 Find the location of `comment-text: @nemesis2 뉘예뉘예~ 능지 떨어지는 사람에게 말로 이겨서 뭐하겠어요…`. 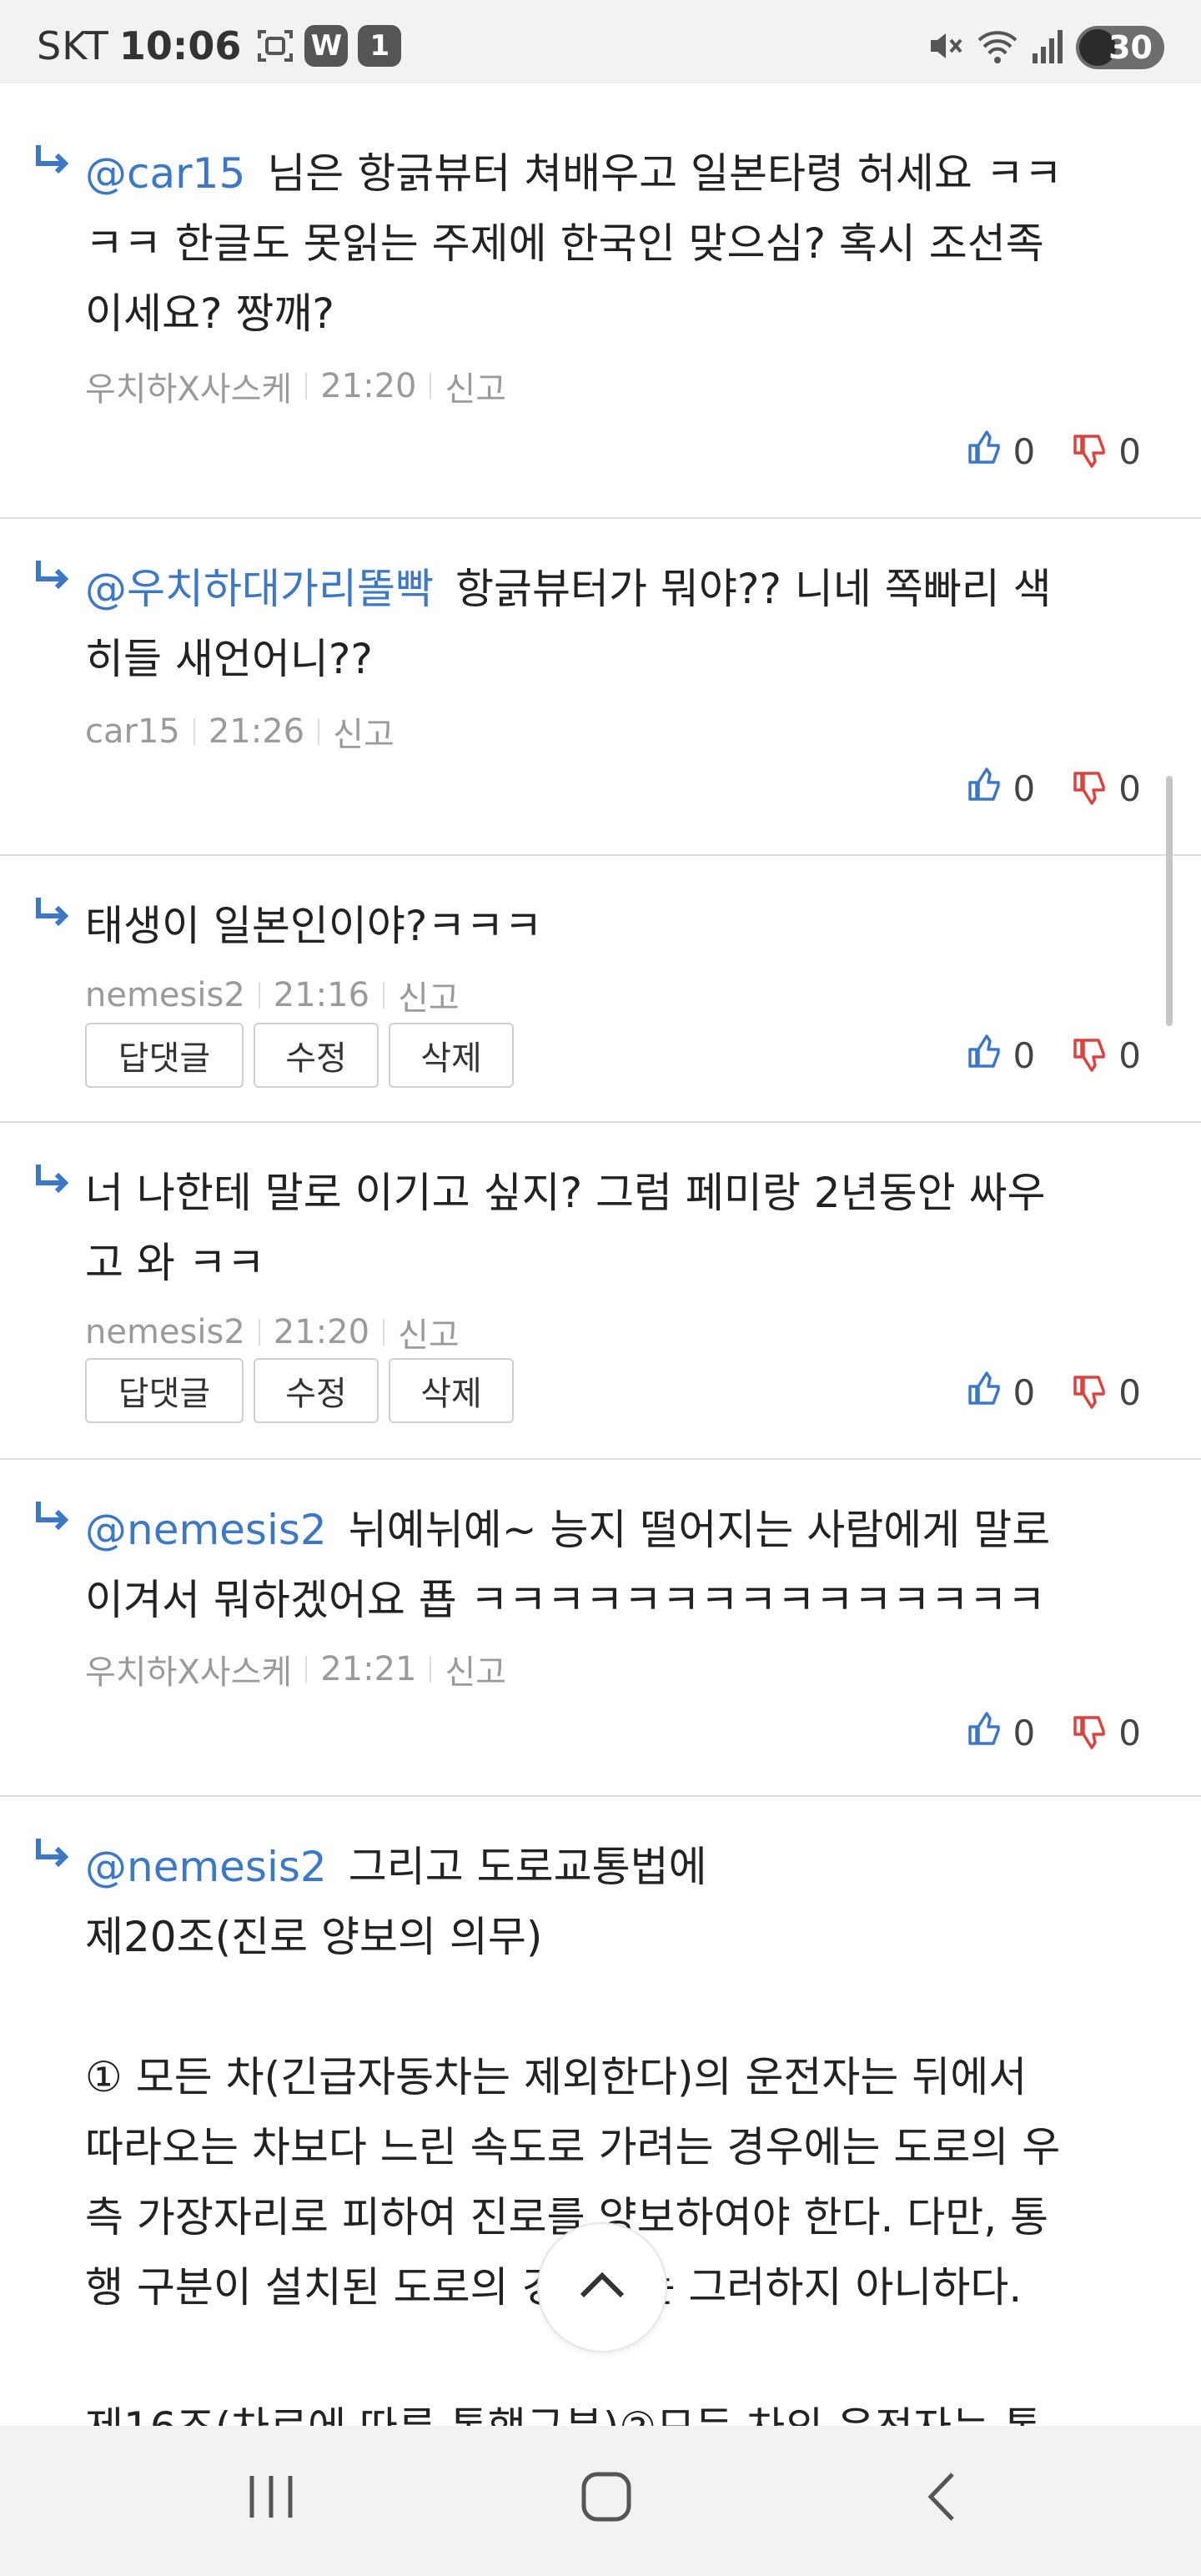

comment-text: @nemesis2 뉘예뉘예~ 능지 떨어지는 사람에게 말로 이겨서 뭐하겠어요… is located at coordinates (625, 1565).